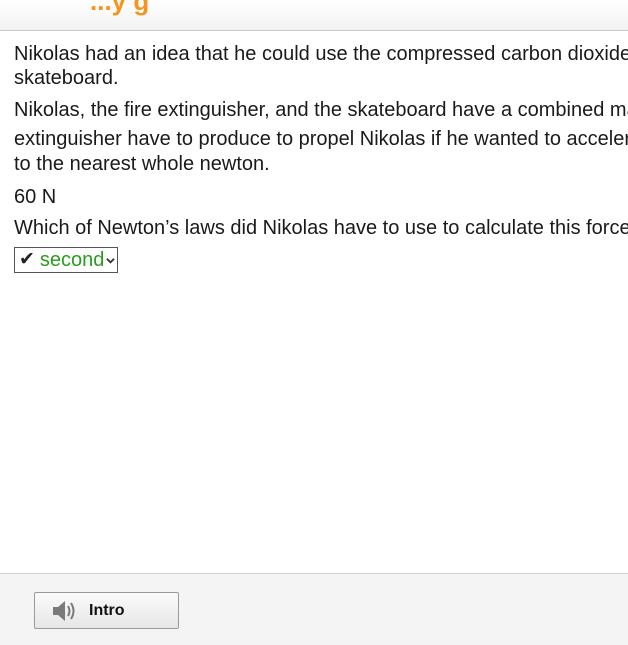 The width and height of the screenshot is (628, 645). Describe the element at coordinates (111, 260) in the screenshot. I see `chevron-down-icon` at that location.